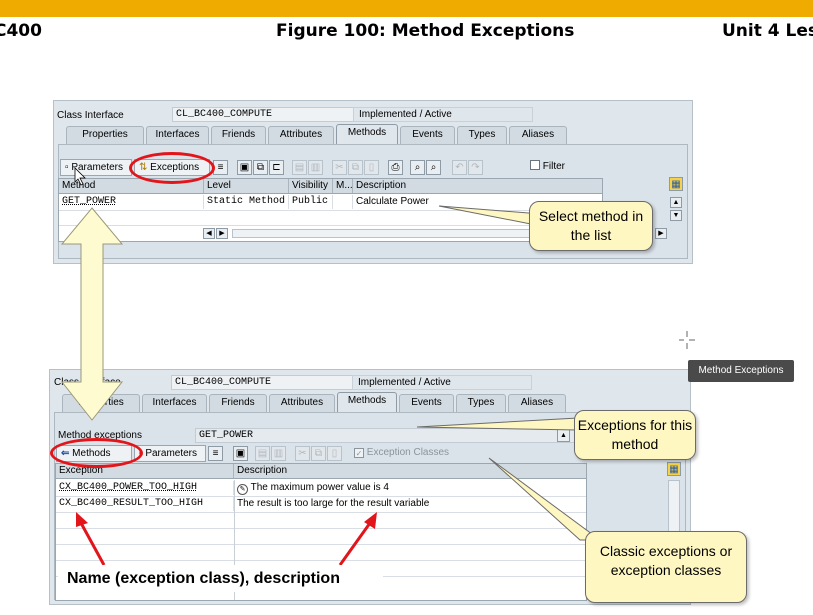 This screenshot has width=813, height=615. I want to click on crosshair-icon, so click(687, 340).